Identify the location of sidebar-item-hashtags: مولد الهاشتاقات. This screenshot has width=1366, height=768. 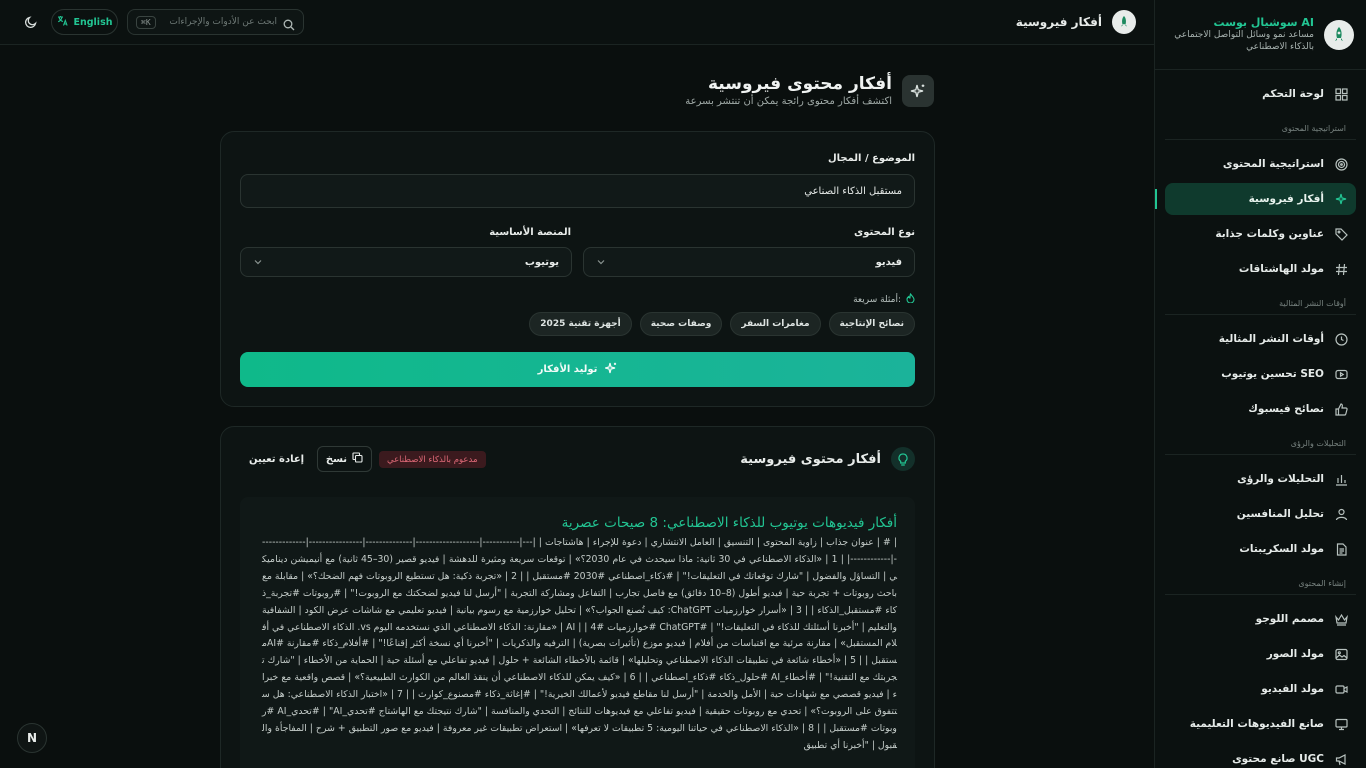
(1260, 269).